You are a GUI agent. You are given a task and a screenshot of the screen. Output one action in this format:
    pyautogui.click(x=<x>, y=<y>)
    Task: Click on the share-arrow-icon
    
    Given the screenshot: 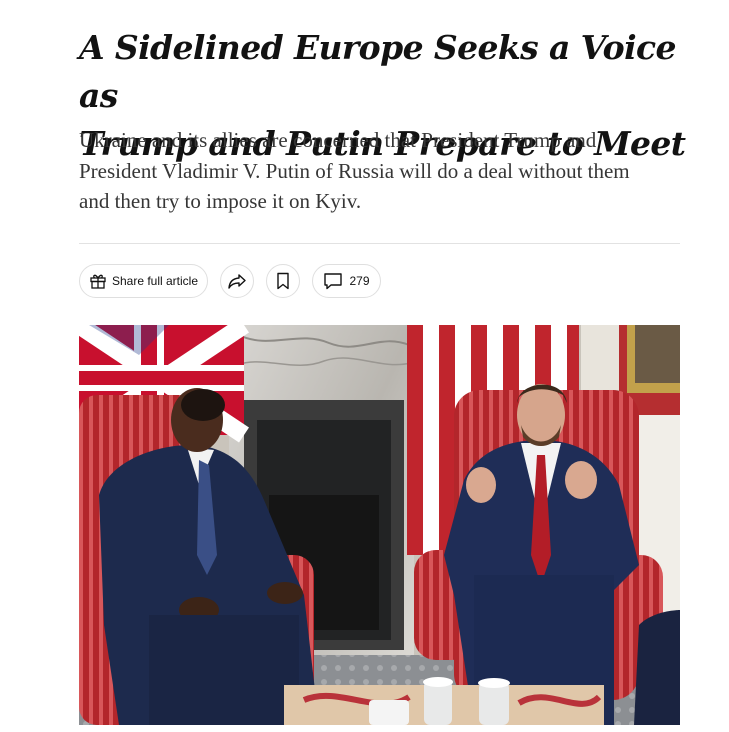 What is the action you would take?
    pyautogui.click(x=237, y=281)
    